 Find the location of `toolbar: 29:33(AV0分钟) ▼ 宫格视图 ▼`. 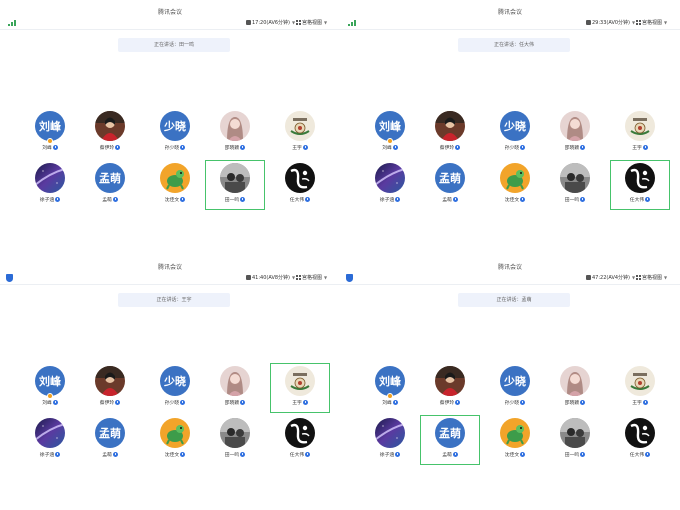

toolbar: 29:33(AV0分钟) ▼ 宫格视图 ▼ is located at coordinates (510, 23).